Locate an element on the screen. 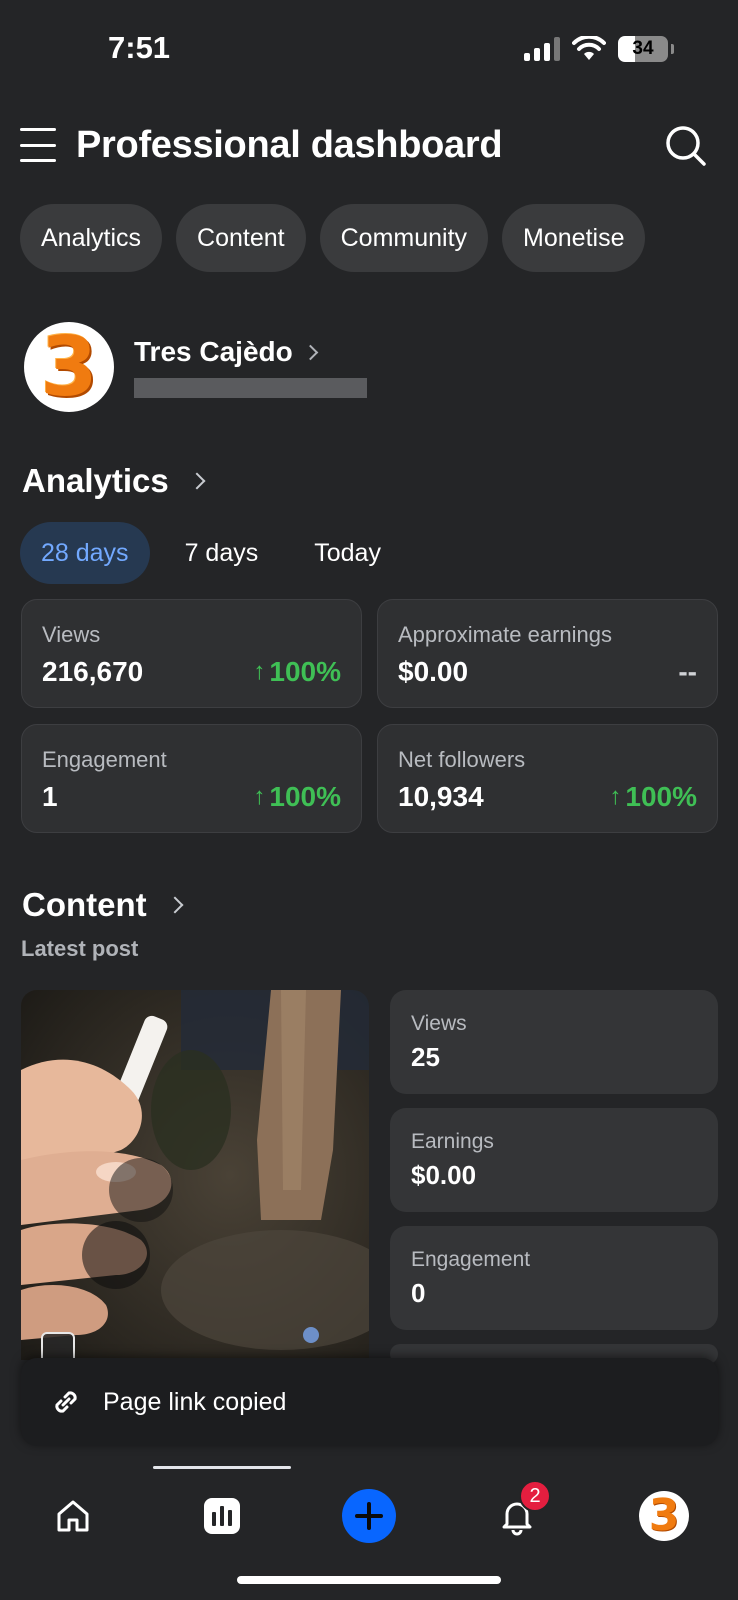 The image size is (738, 1600). metric-card-views: Views 216,670 ↑ 100% is located at coordinates (191, 653).